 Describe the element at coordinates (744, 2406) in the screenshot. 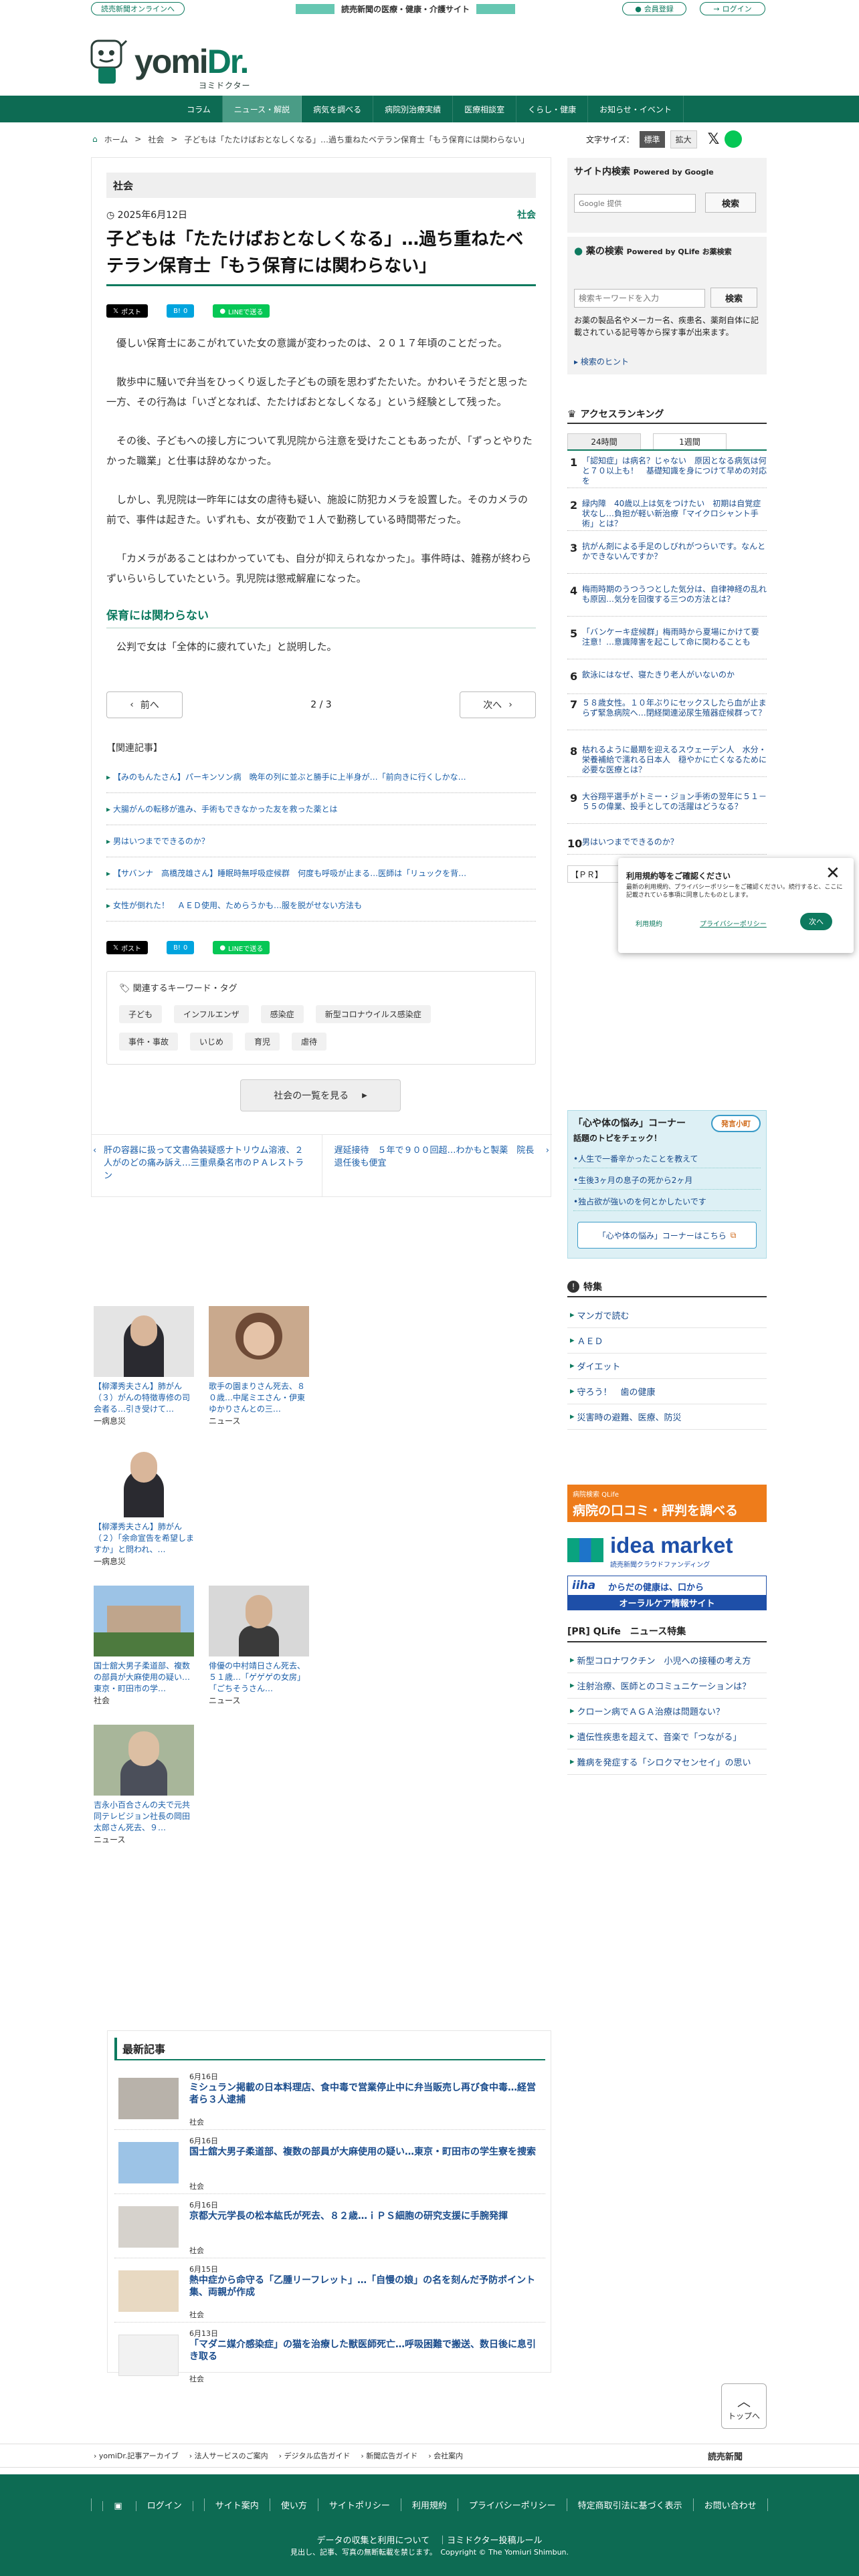

I see `back-to-top-button: ︿ トップへ` at that location.